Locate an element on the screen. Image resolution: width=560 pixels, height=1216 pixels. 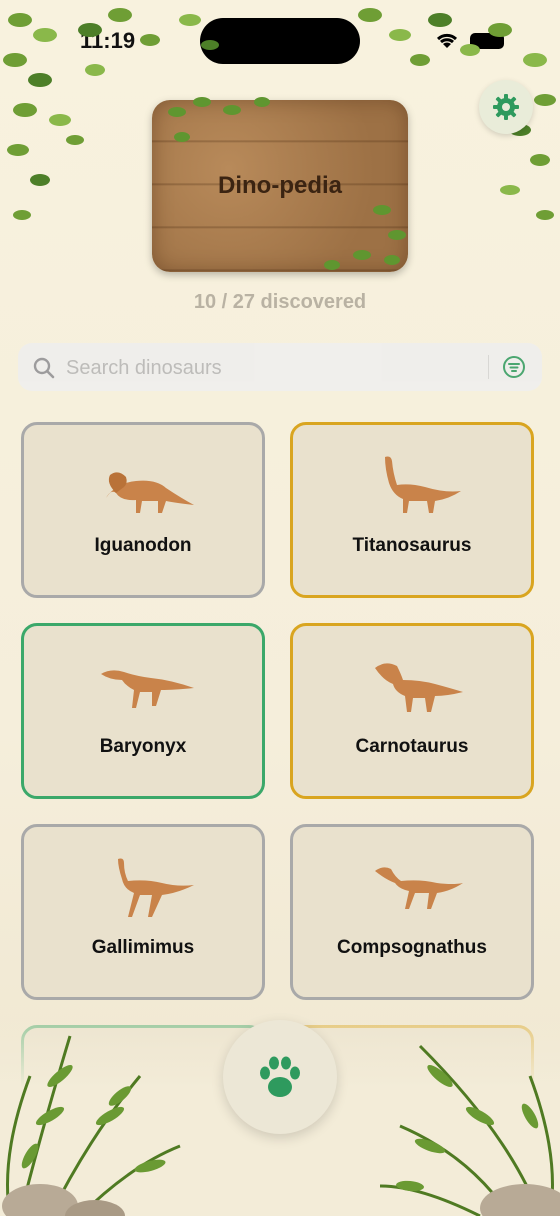
dino-card-carnotaurus: Carnotaurus is located at coordinates (412, 711).